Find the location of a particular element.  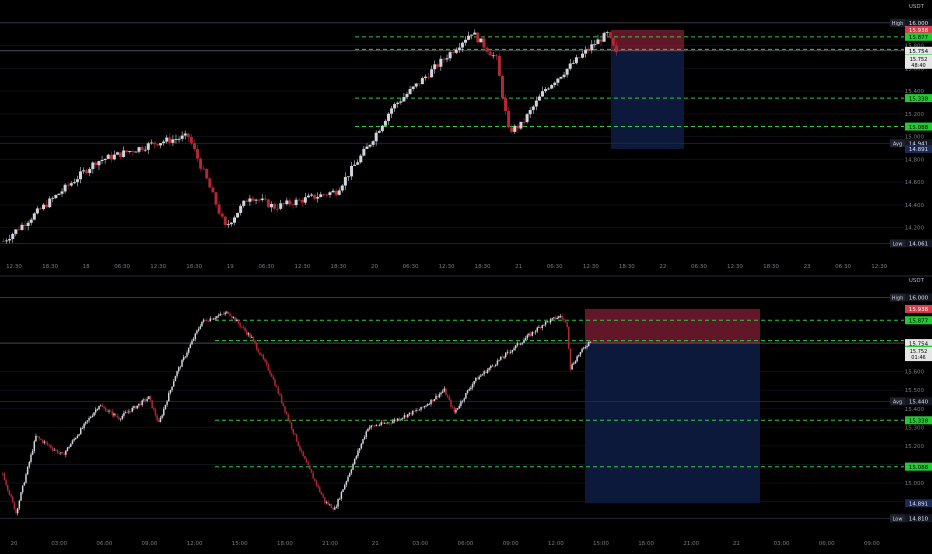

stop-loss-zone is located at coordinates (672, 326).